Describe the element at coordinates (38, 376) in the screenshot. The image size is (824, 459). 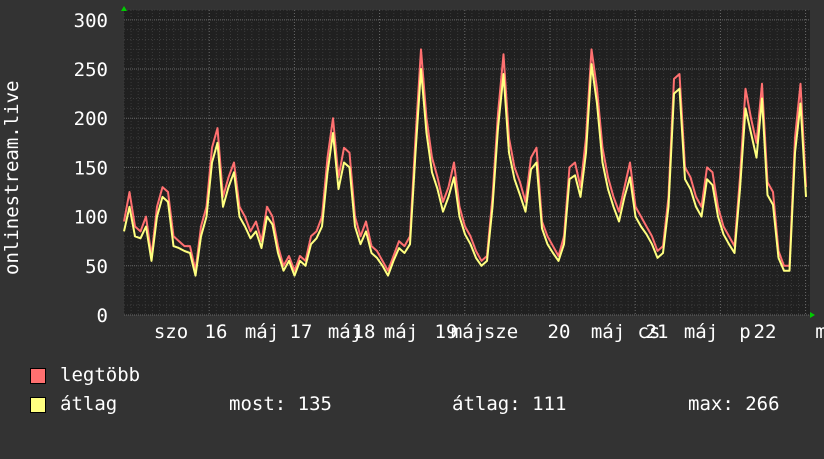
I see `legend-swatch-max` at that location.